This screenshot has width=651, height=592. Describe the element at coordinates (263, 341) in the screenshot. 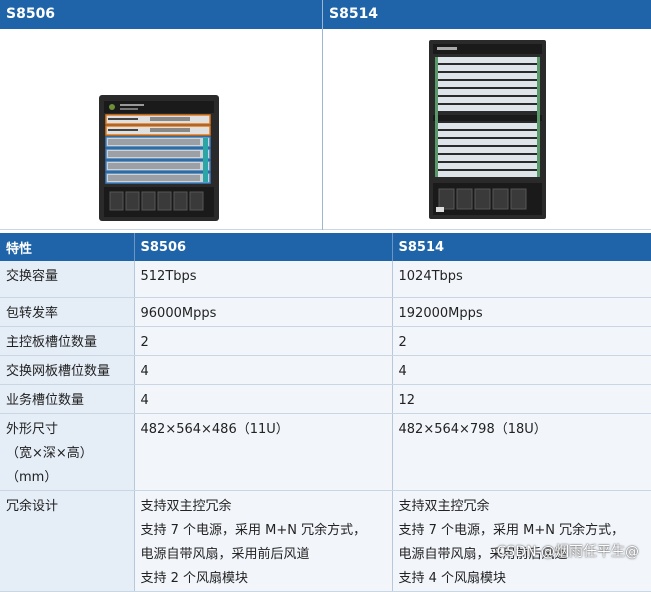

I see `s8506-value: 2` at that location.